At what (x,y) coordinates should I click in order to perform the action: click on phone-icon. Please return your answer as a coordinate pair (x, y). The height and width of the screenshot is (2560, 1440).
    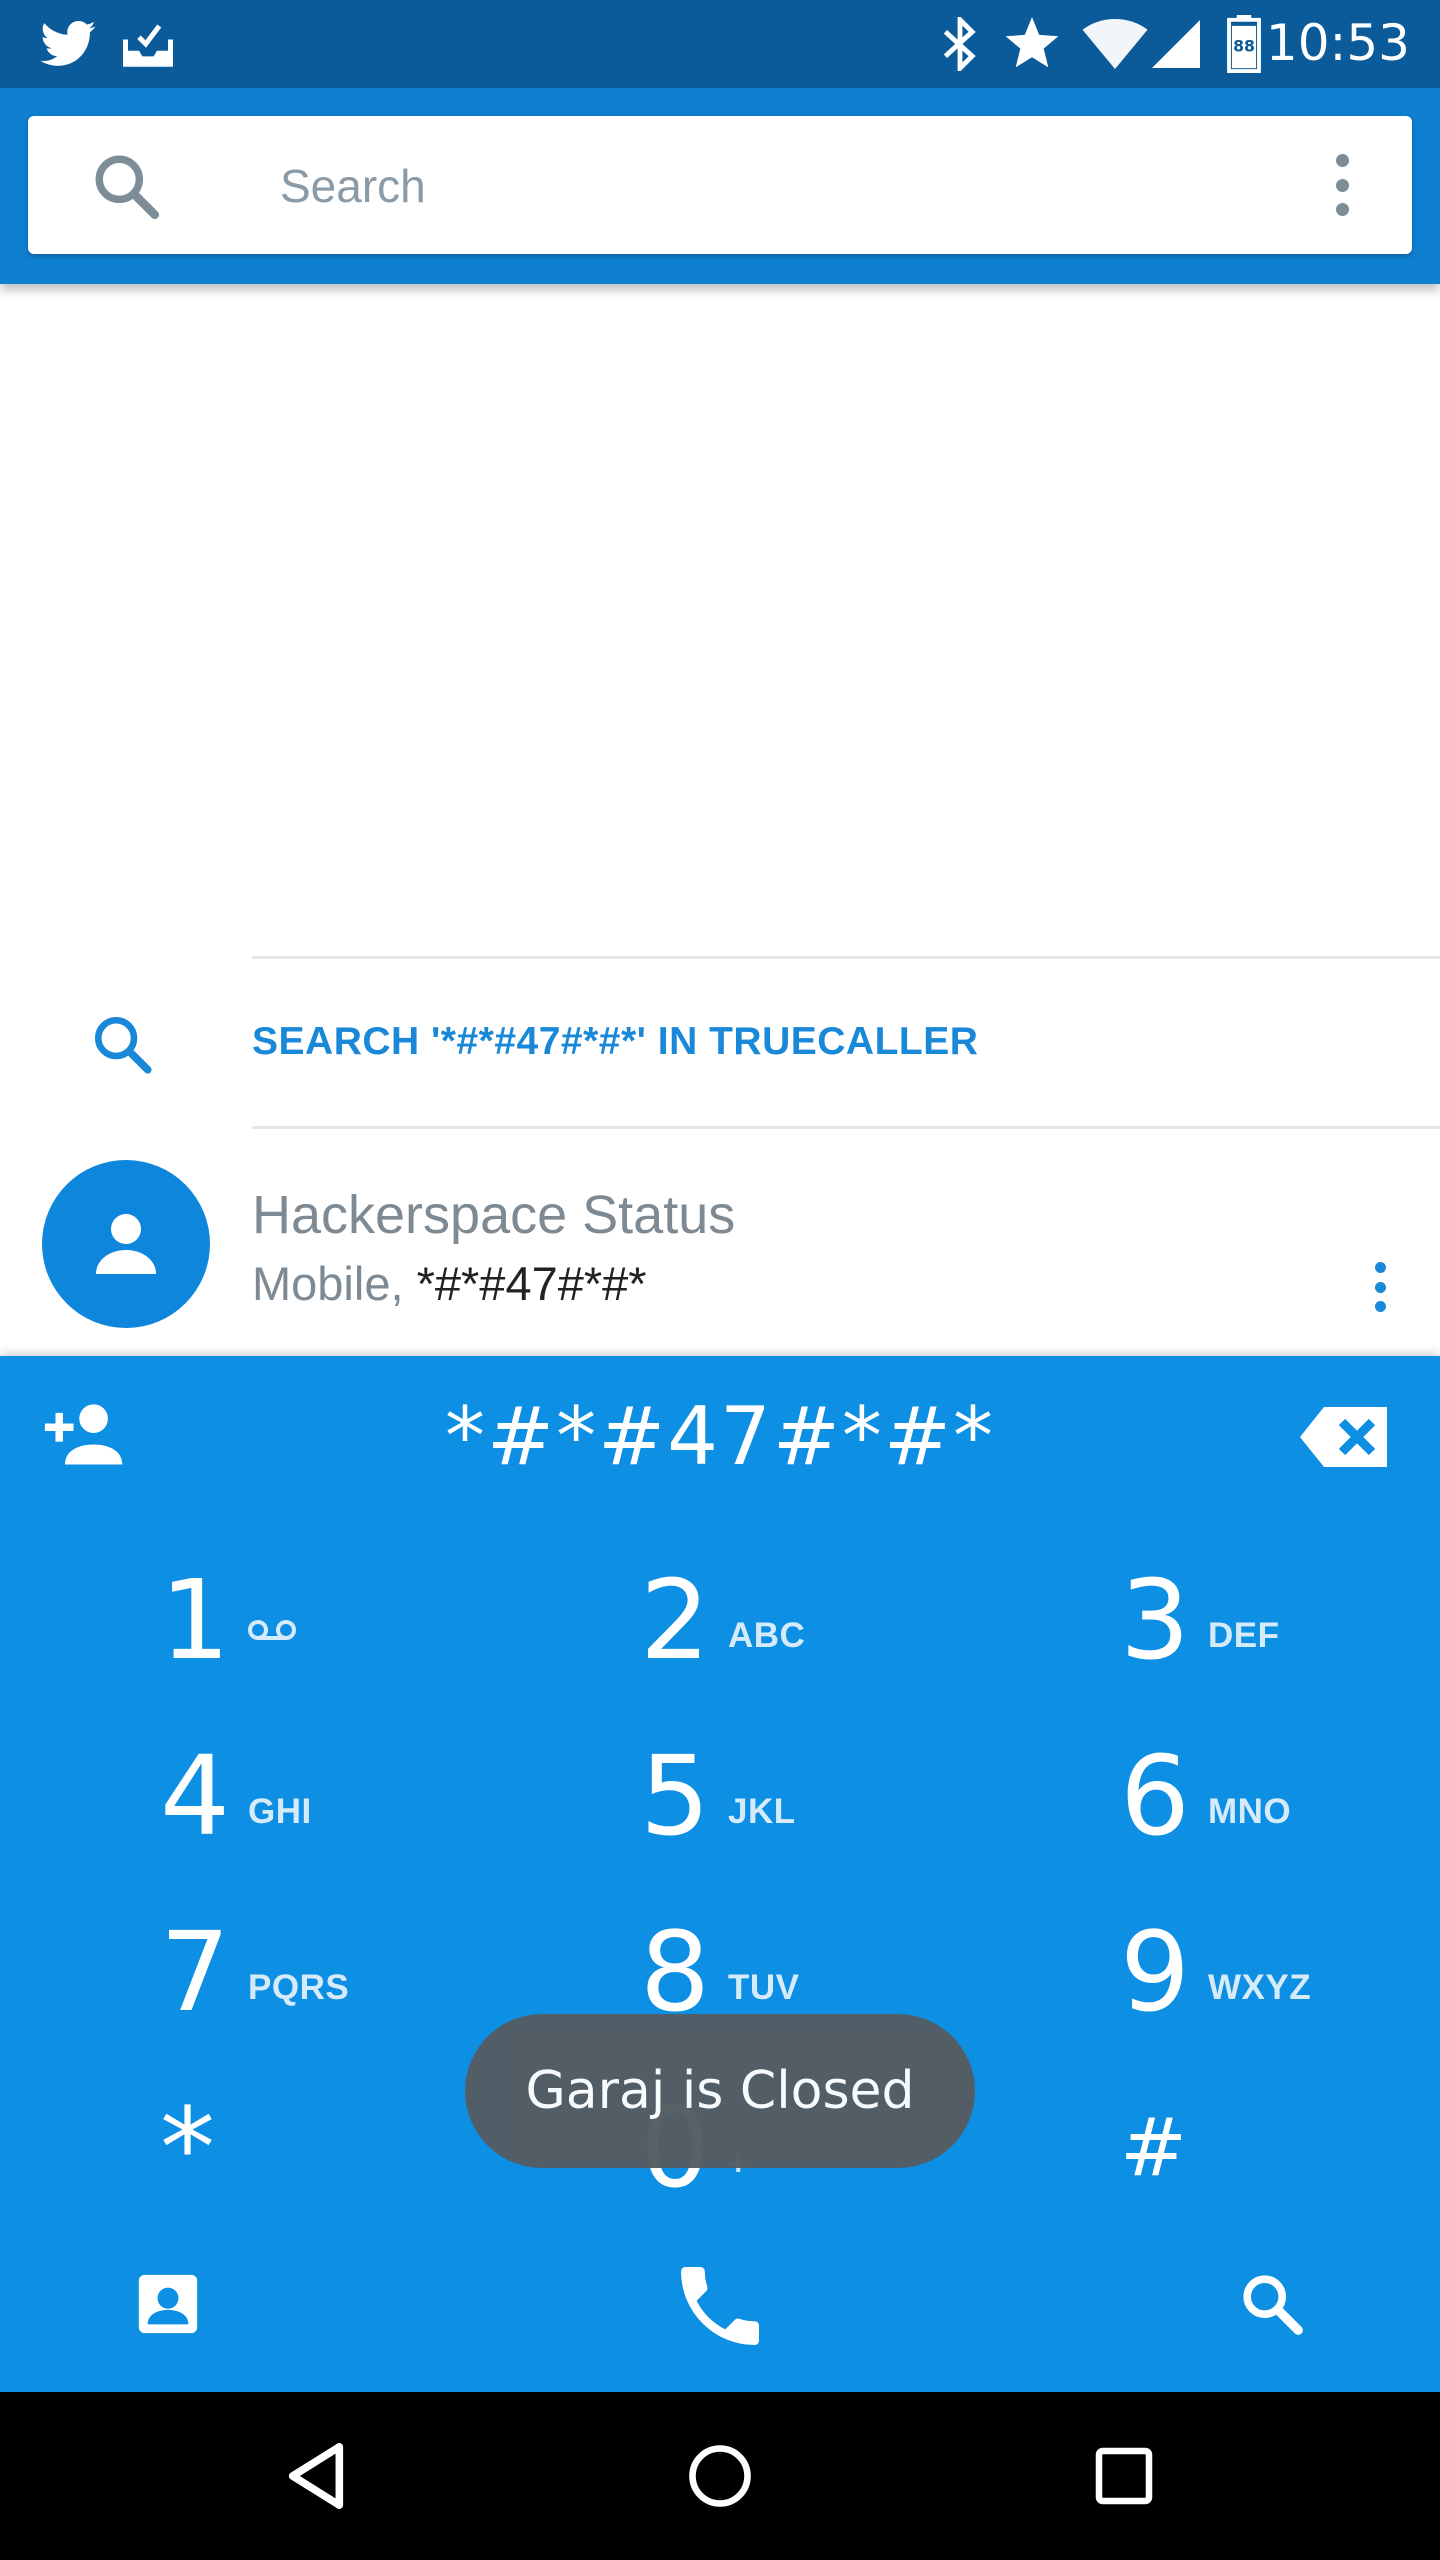
    Looking at the image, I should click on (720, 2306).